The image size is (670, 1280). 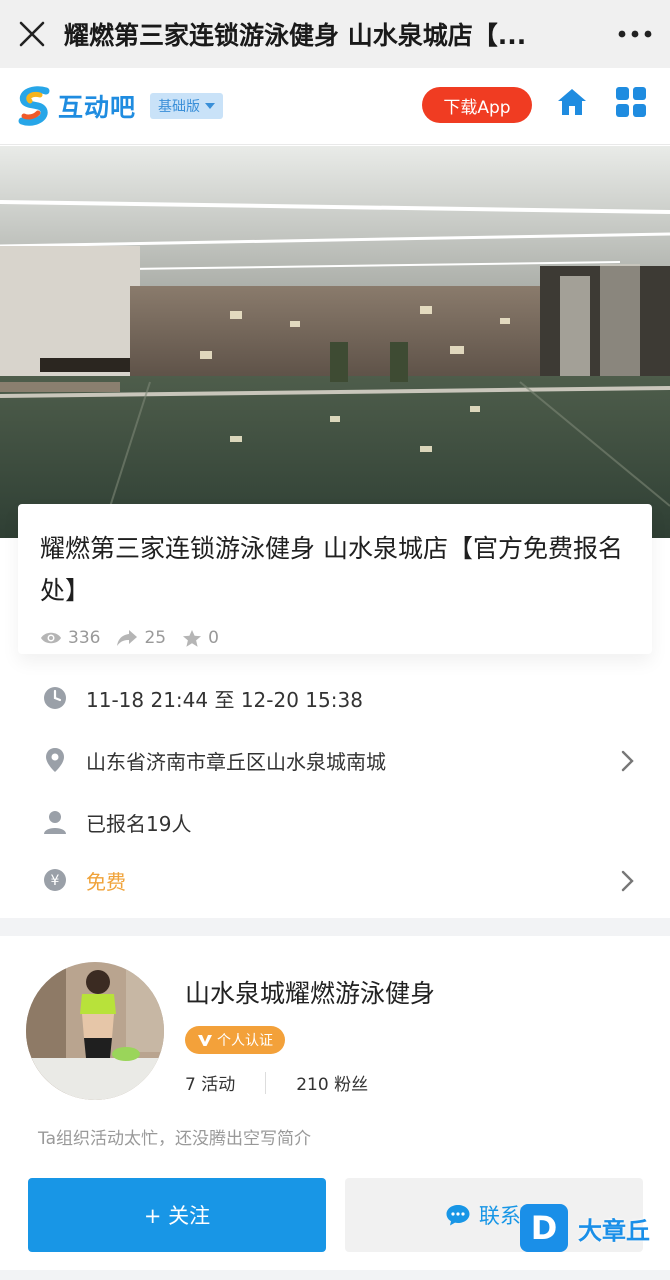 I want to click on event-price: 免费, so click(x=106, y=881).